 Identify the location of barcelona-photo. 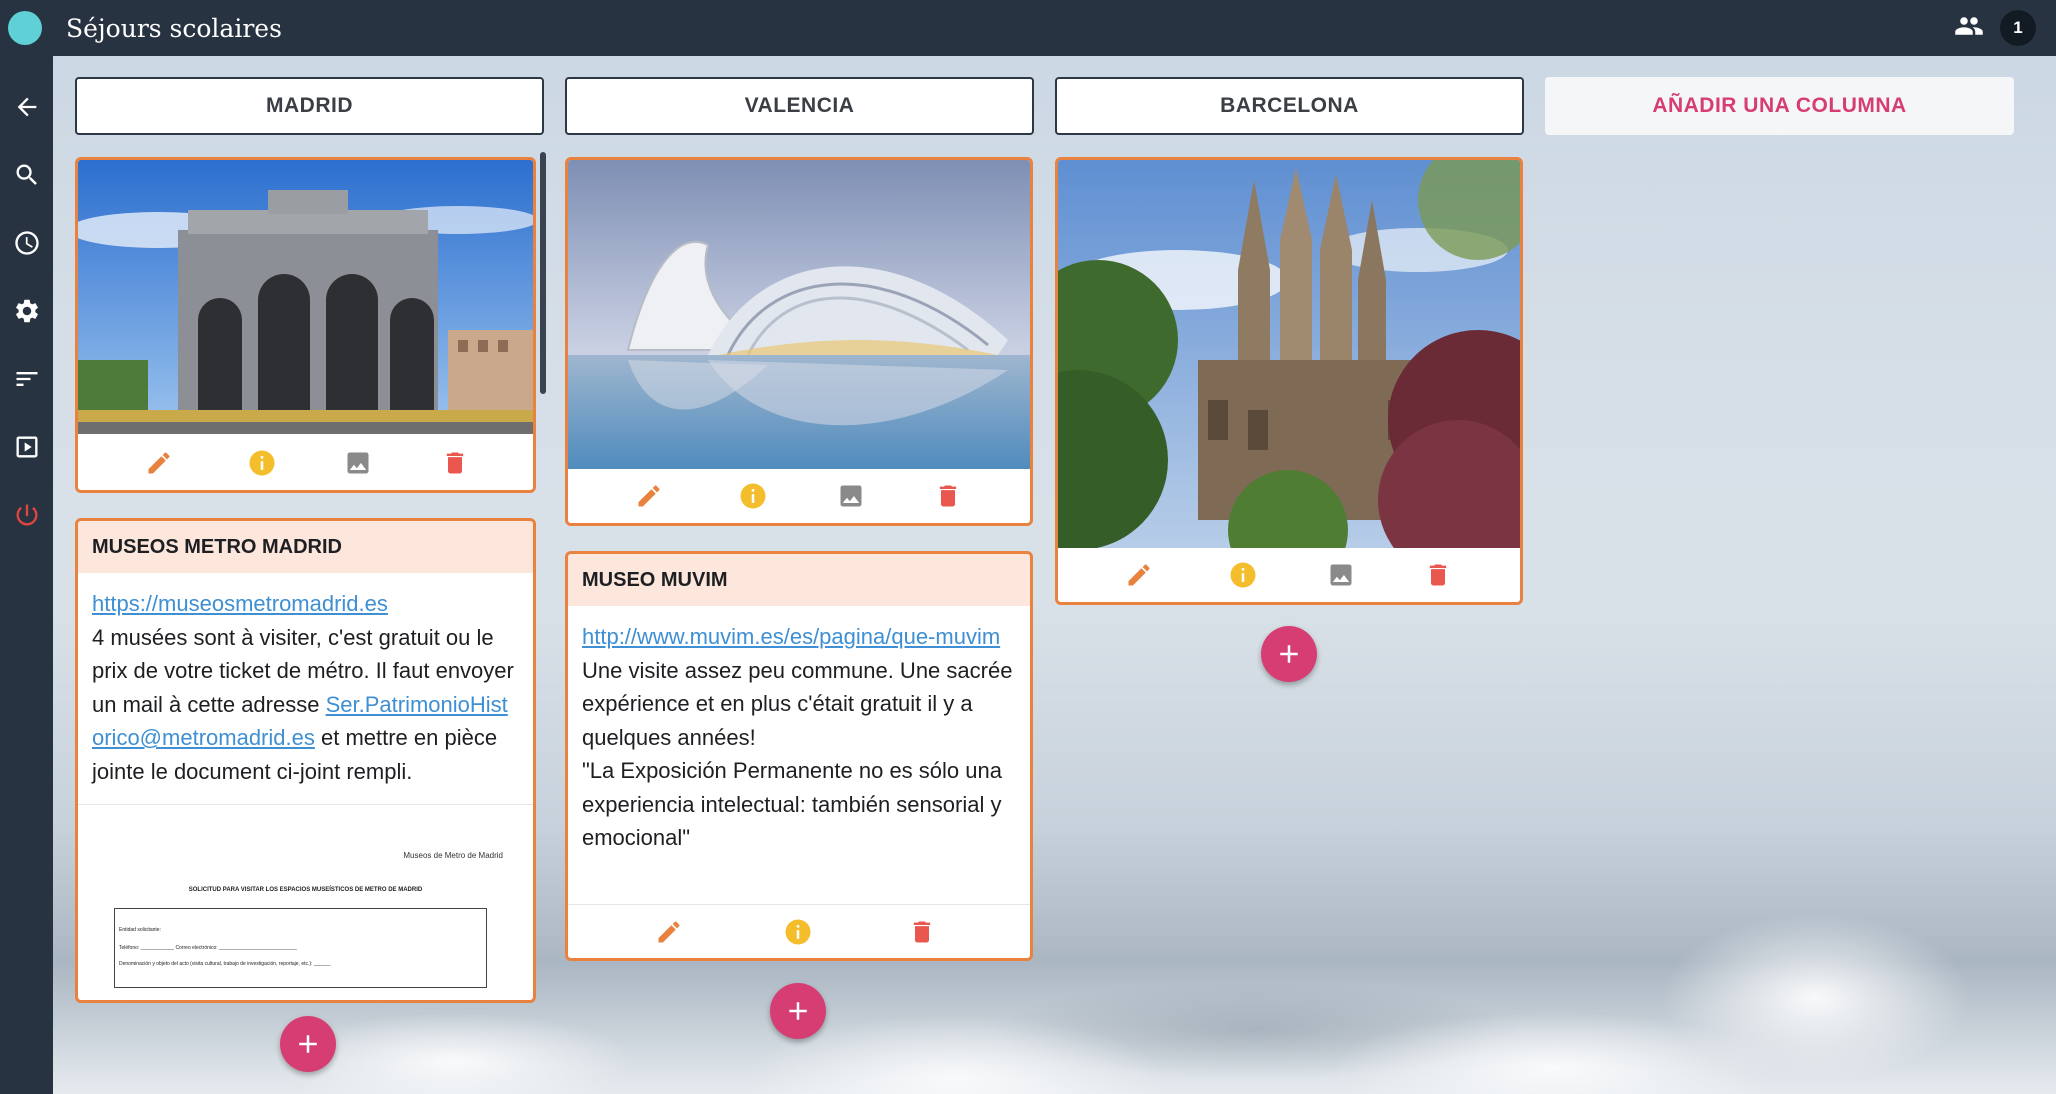
(1289, 355).